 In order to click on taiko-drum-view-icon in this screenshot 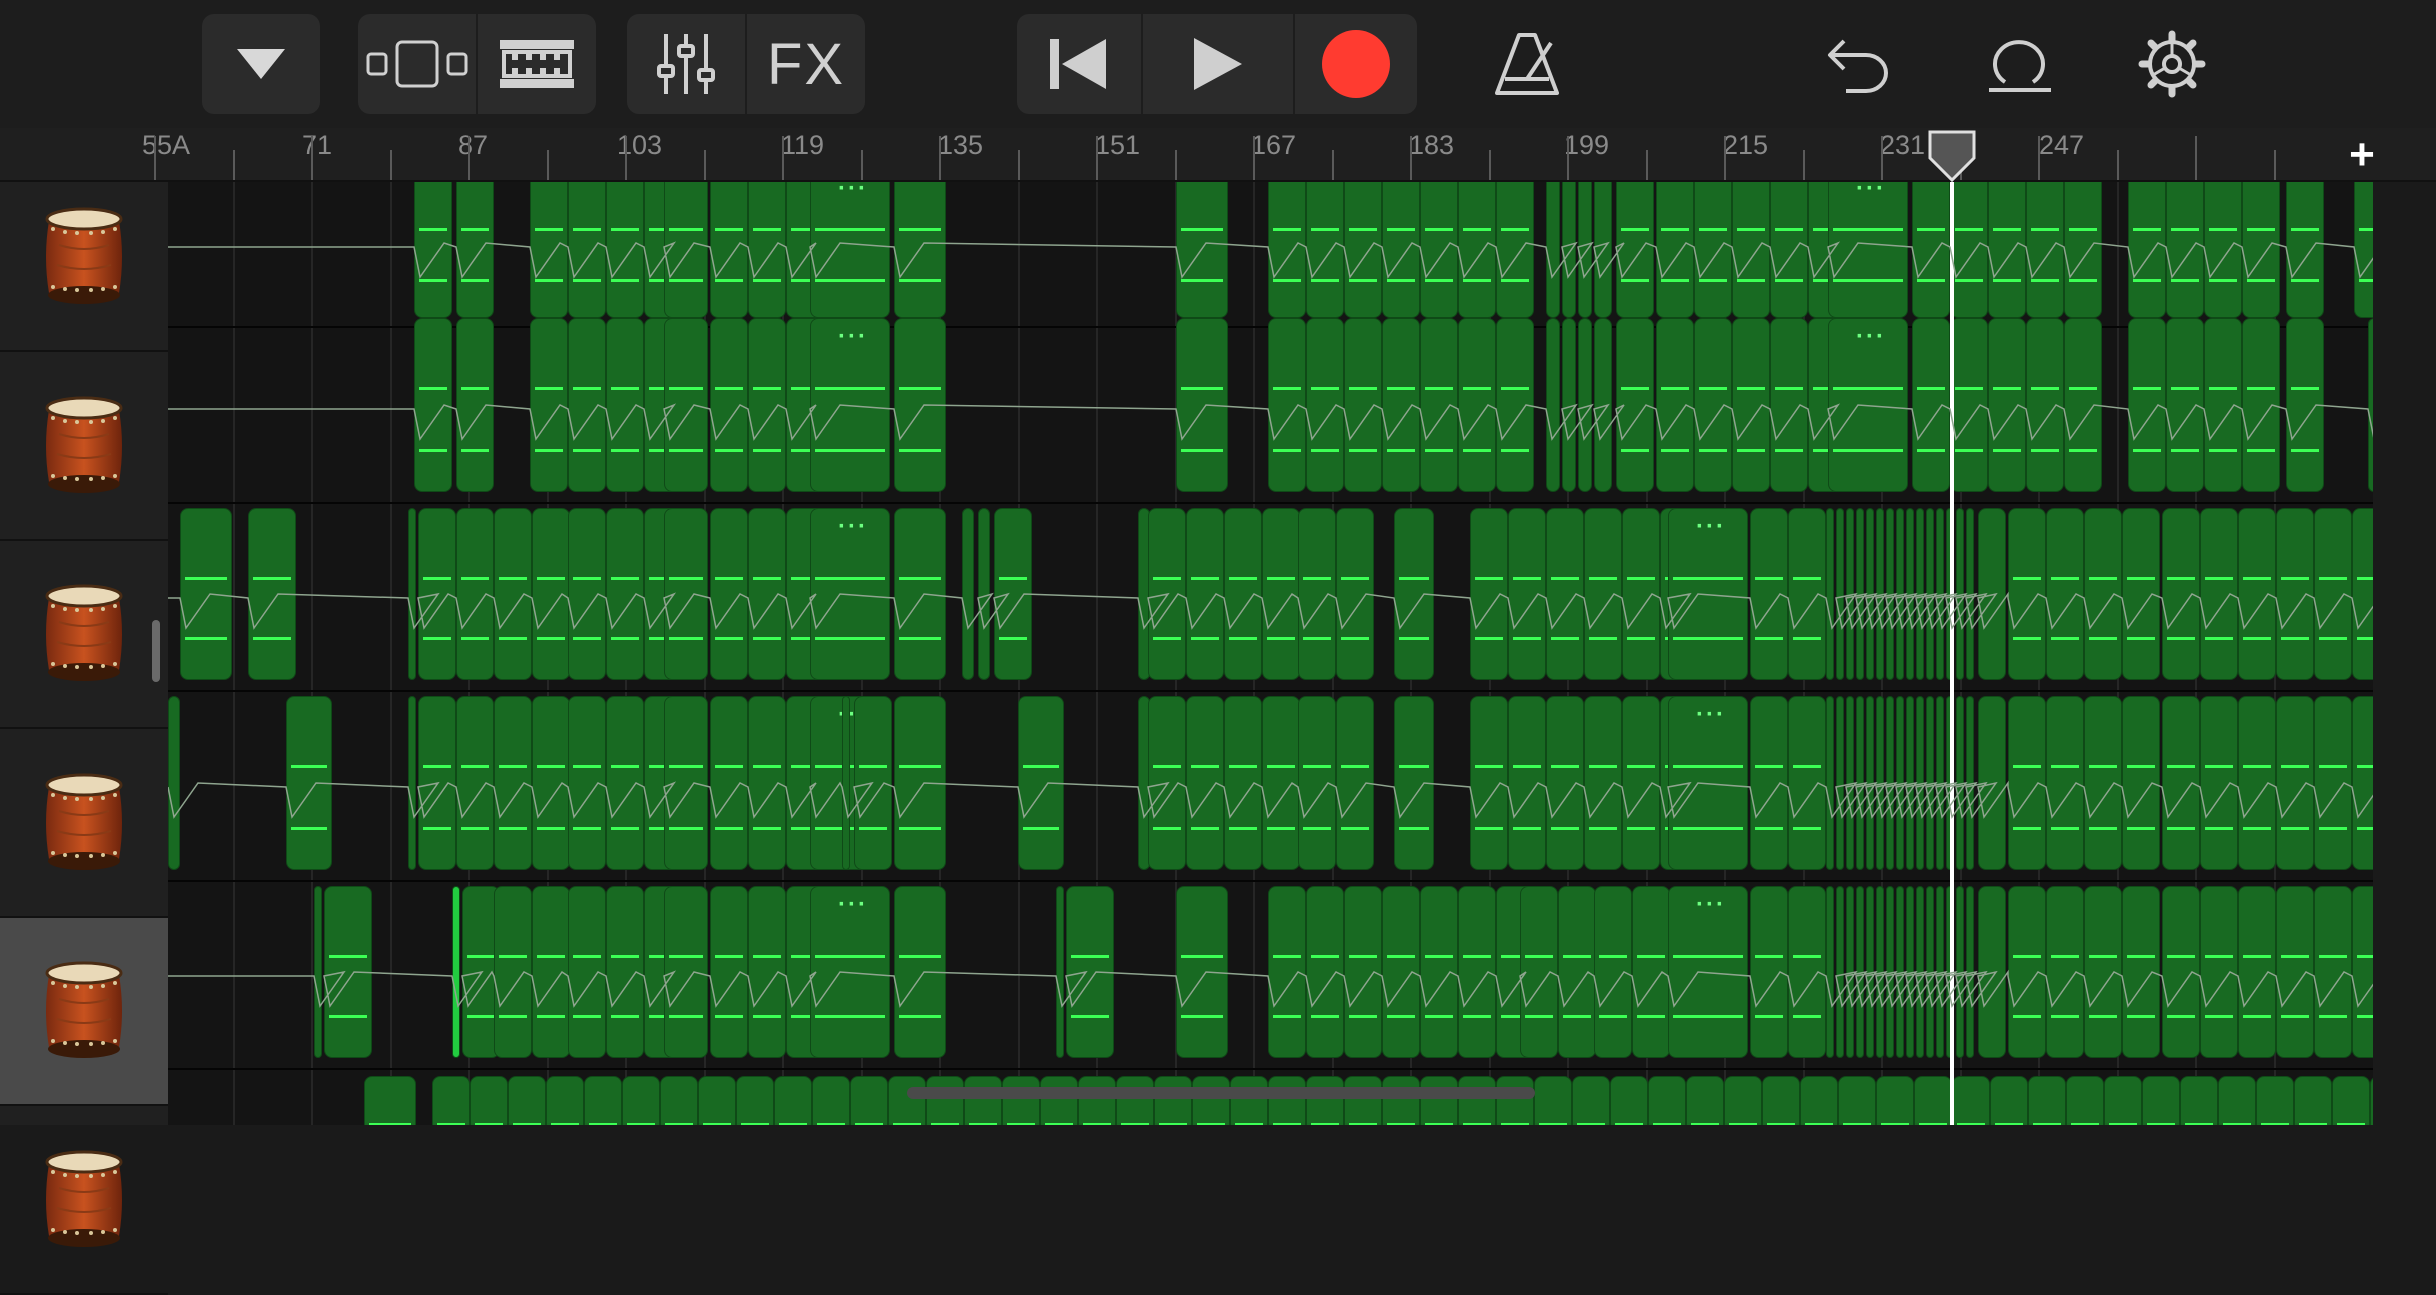, I will do `click(537, 64)`.